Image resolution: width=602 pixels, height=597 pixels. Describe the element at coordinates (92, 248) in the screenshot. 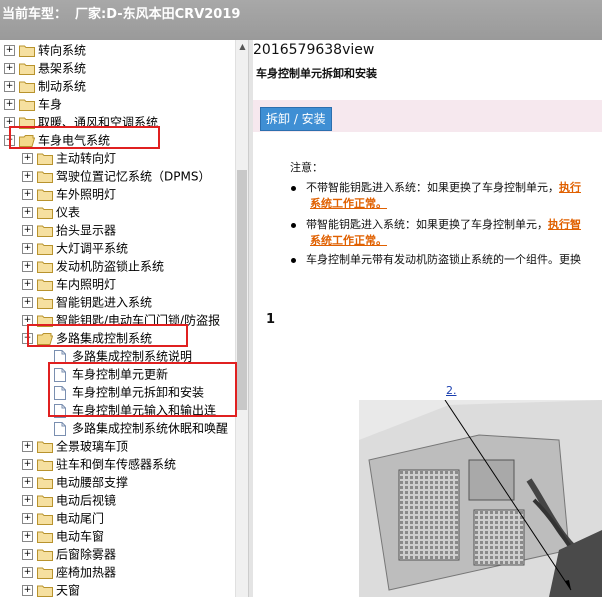

I see `tree-item-label: 大灯调平系统` at that location.